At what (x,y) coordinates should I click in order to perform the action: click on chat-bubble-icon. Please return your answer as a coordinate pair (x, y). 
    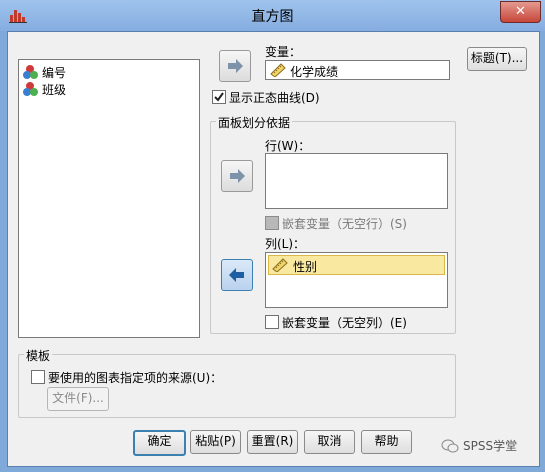
    Looking at the image, I should click on (450, 445).